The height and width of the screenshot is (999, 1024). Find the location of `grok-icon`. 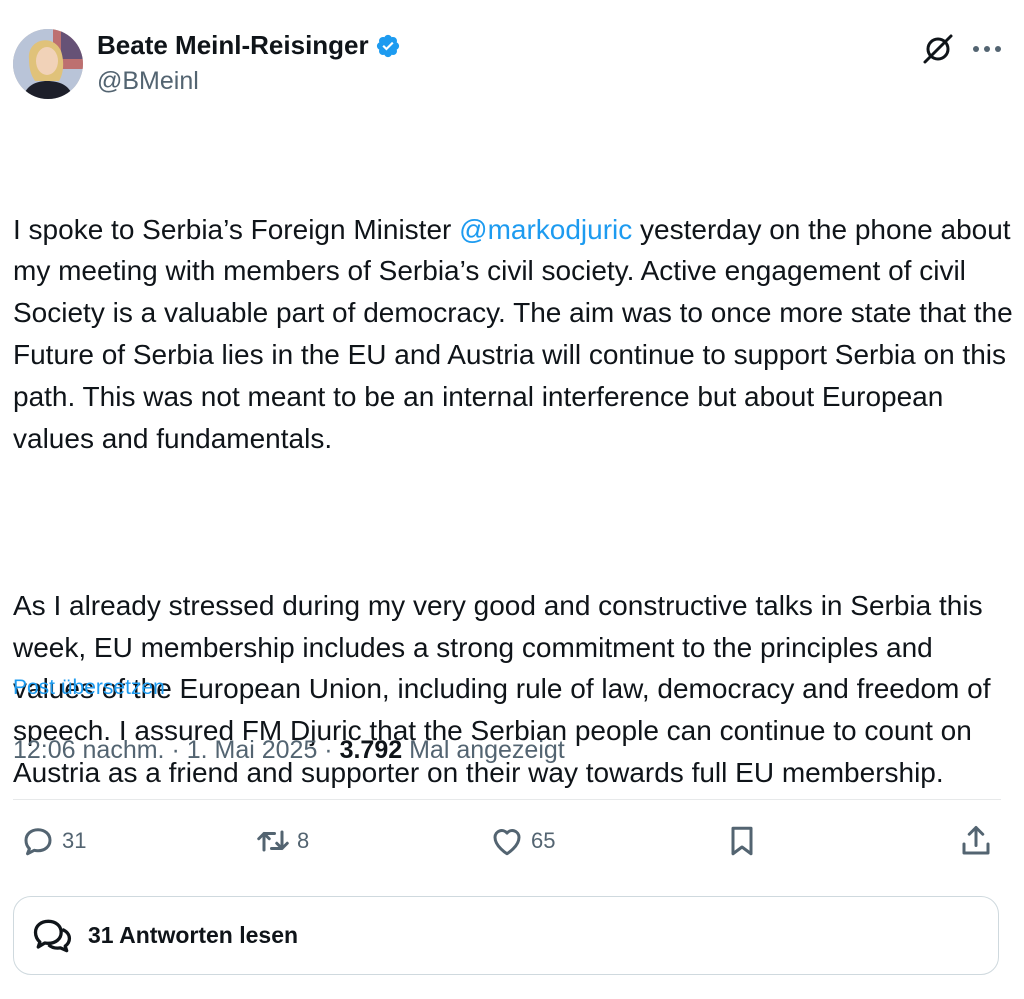

grok-icon is located at coordinates (938, 49).